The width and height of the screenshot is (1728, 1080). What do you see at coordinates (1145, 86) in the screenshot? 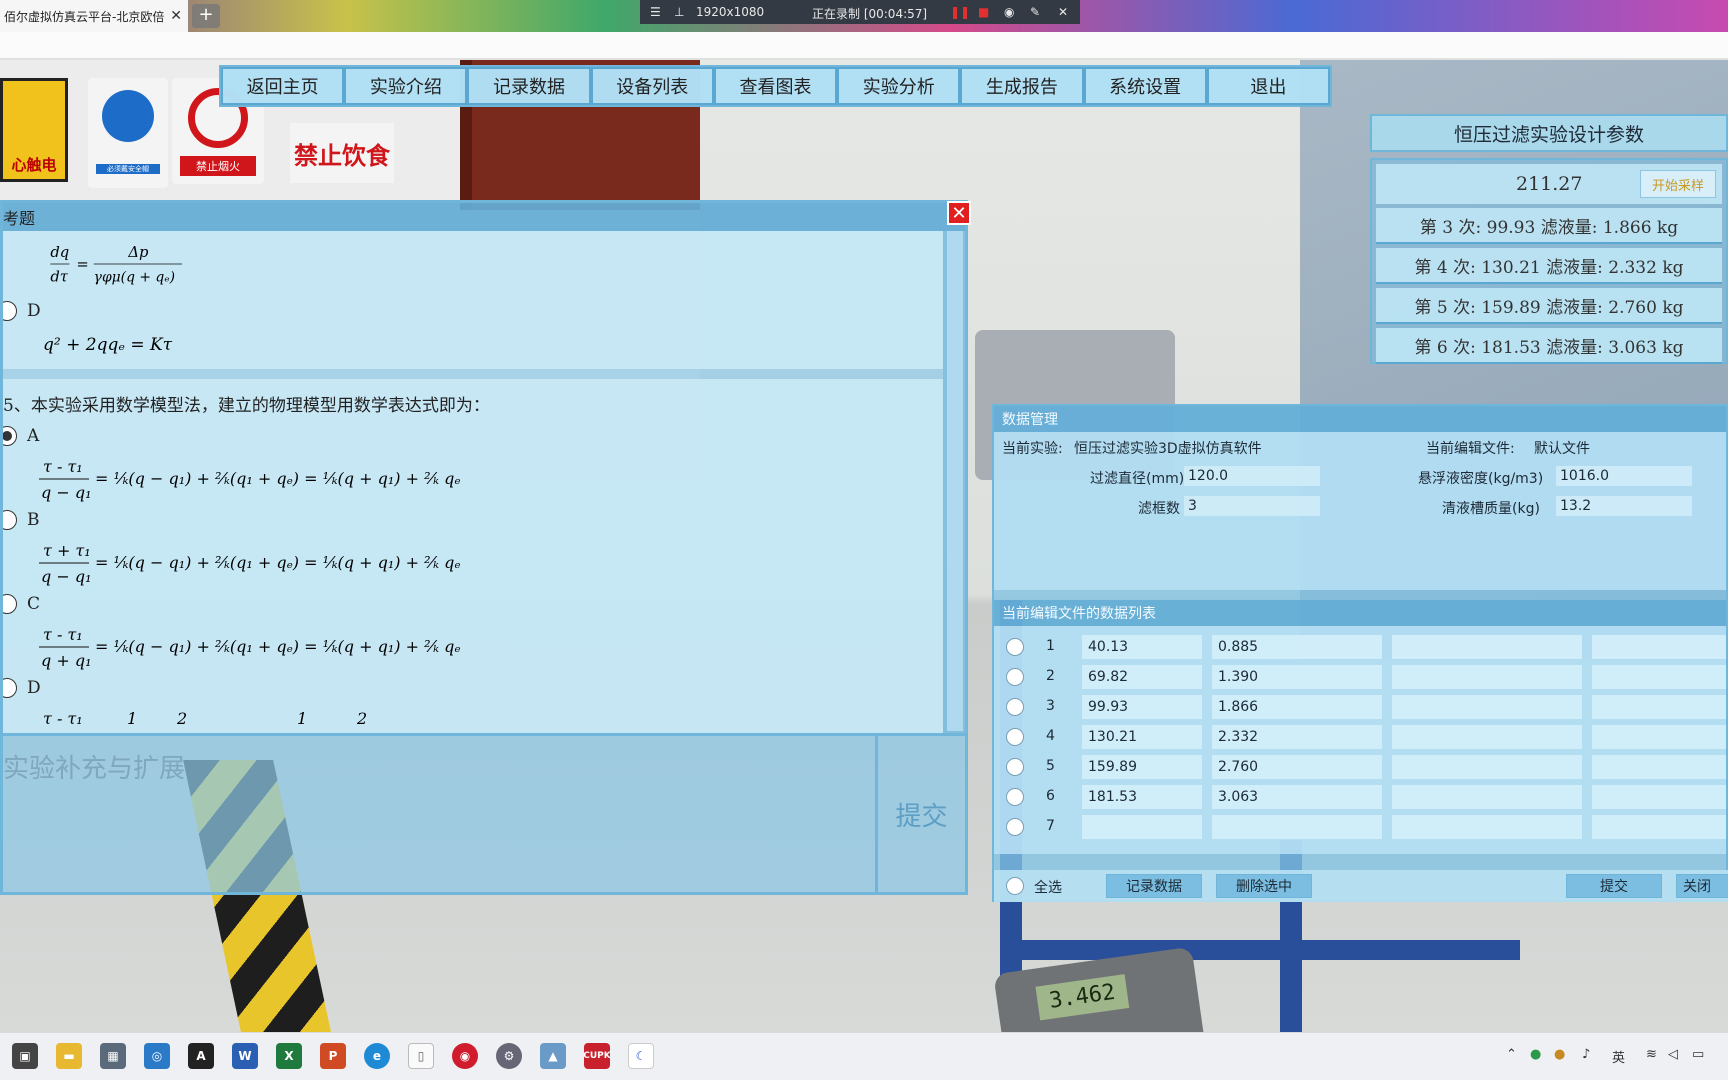
I see `nav-settings-button: 系统设置` at bounding box center [1145, 86].